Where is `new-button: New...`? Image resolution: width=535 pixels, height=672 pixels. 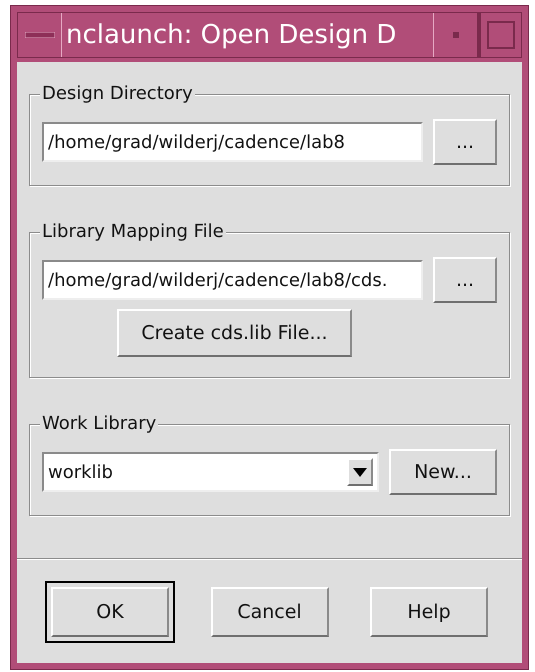 new-button: New... is located at coordinates (443, 472).